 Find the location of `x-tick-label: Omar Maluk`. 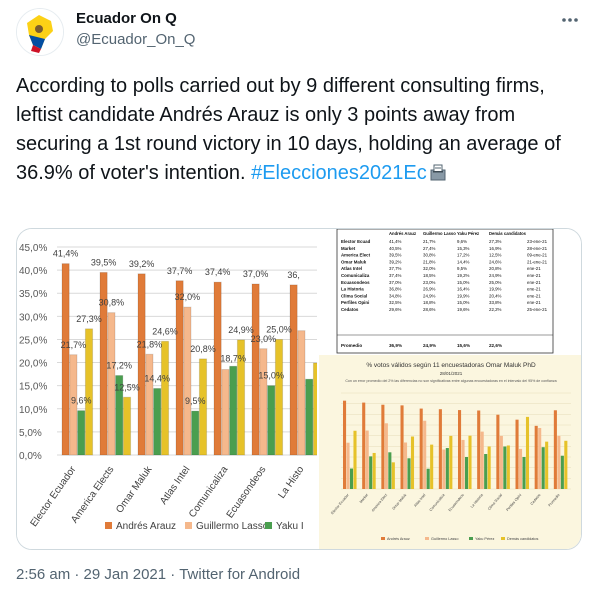

x-tick-label: Omar Maluk is located at coordinates (134, 490).